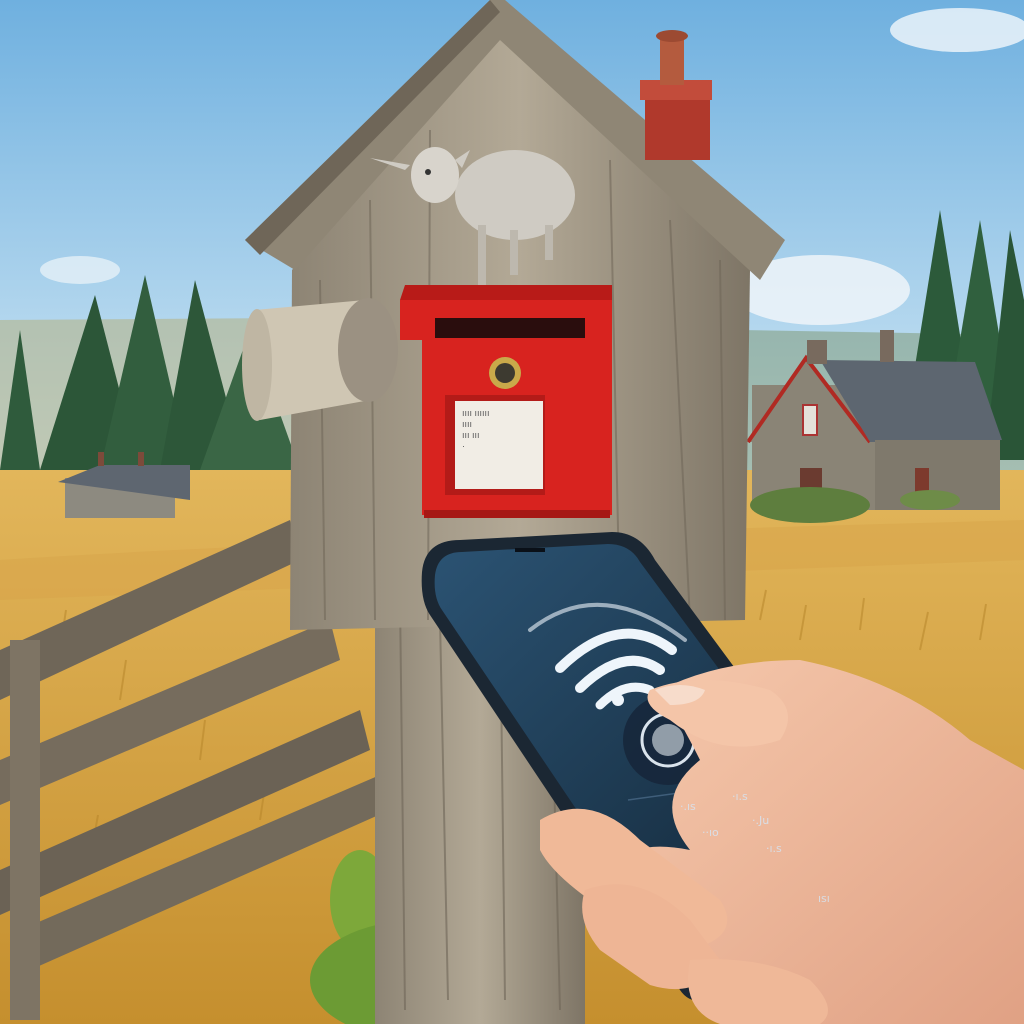  I want to click on screen-button-label: ısı, so click(824, 898).